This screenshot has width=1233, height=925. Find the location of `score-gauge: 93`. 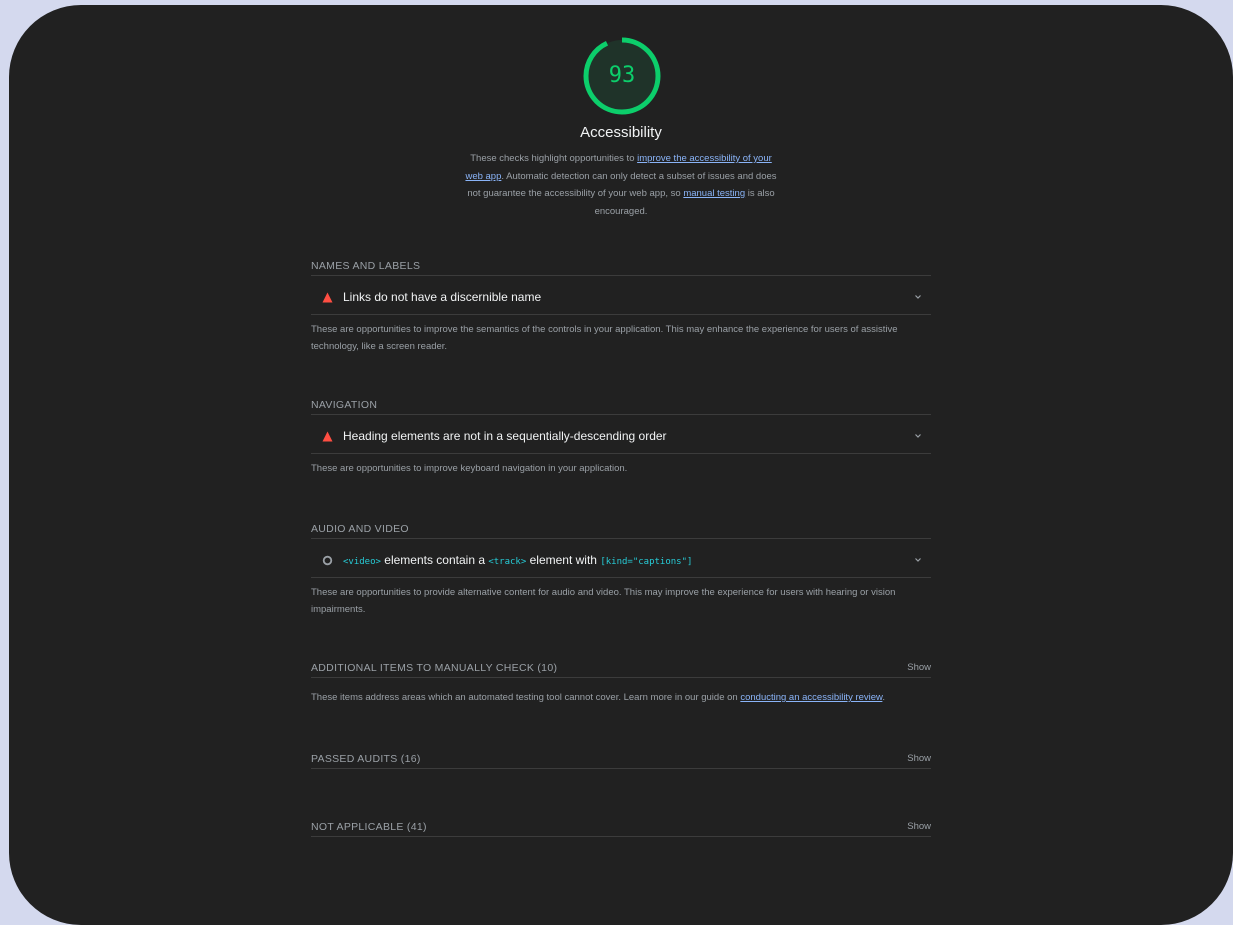

score-gauge: 93 is located at coordinates (622, 76).